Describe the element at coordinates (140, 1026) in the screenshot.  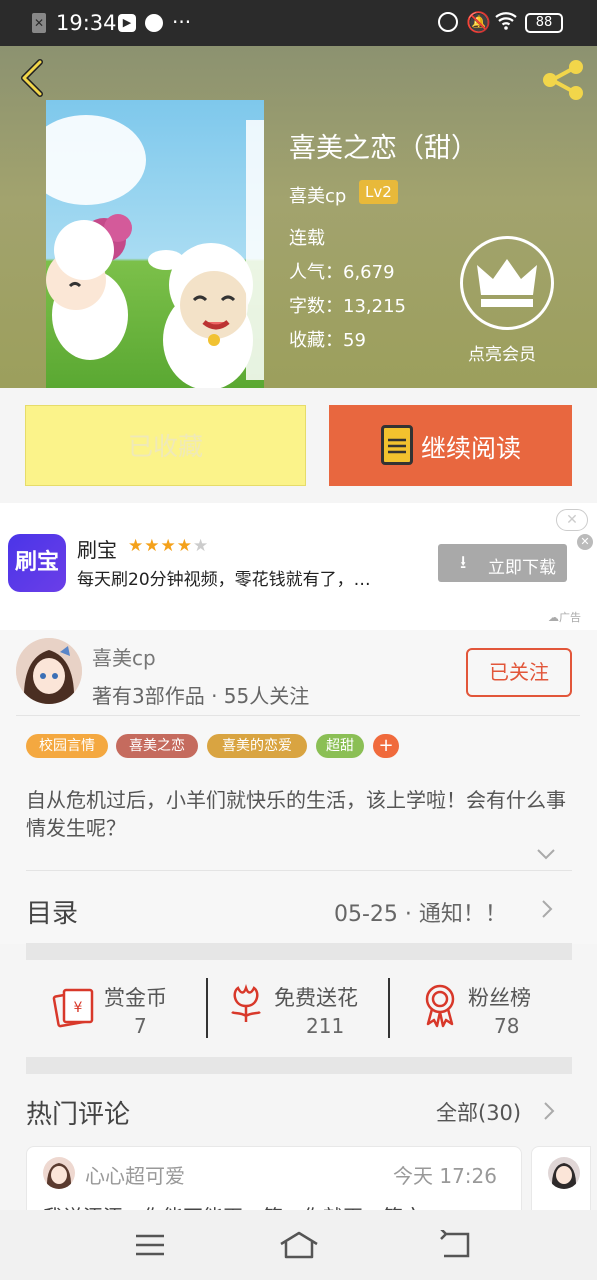
I see `stat-coins-value: 7` at that location.